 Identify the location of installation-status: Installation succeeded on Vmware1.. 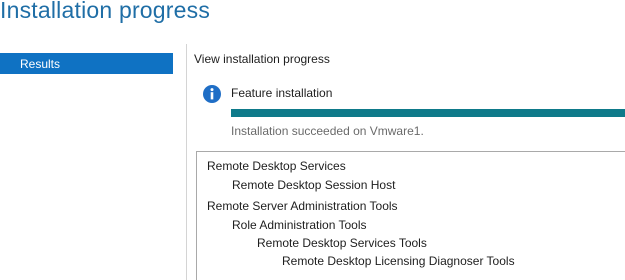
(327, 131).